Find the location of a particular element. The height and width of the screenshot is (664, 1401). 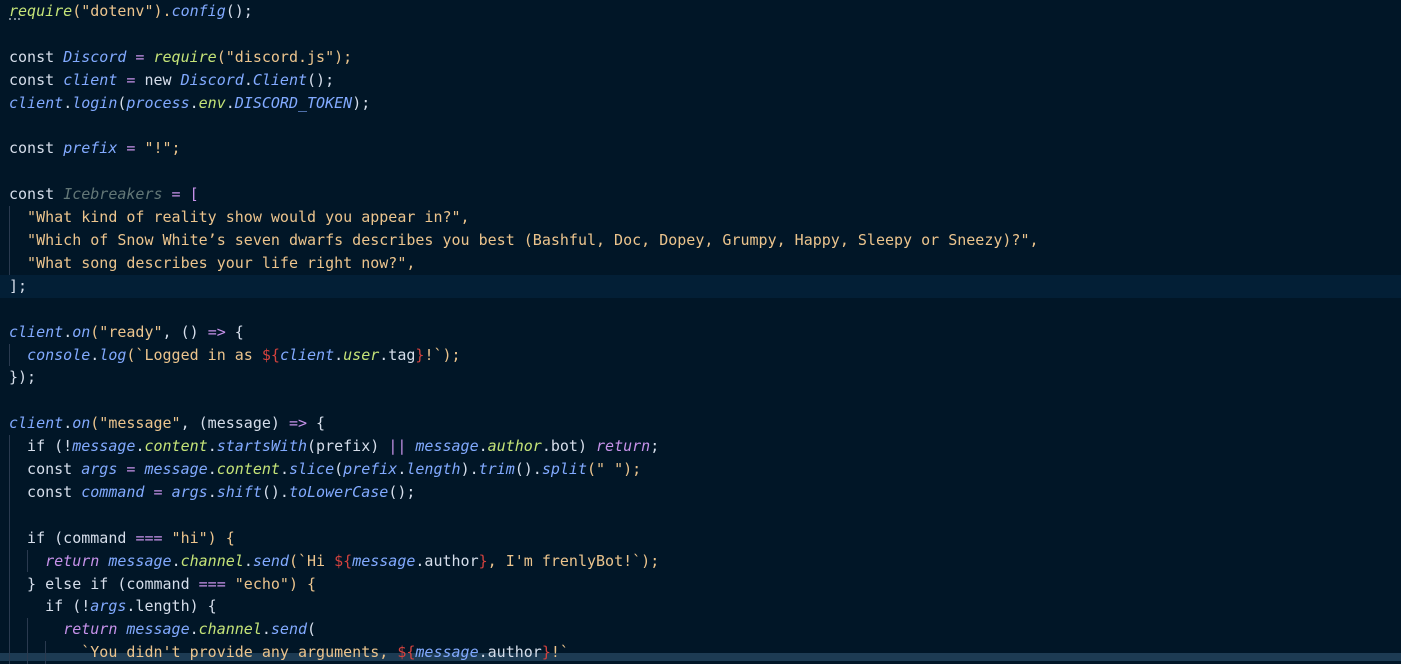

code-line: }); is located at coordinates (22, 377).